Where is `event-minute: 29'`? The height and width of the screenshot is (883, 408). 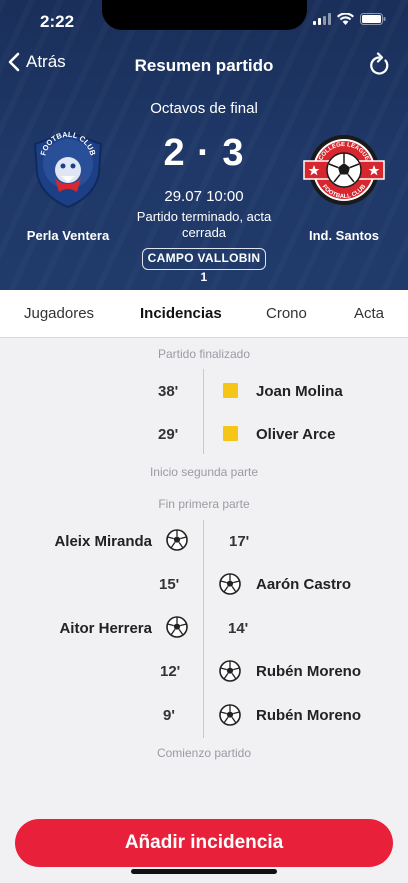
event-minute: 29' is located at coordinates (168, 434).